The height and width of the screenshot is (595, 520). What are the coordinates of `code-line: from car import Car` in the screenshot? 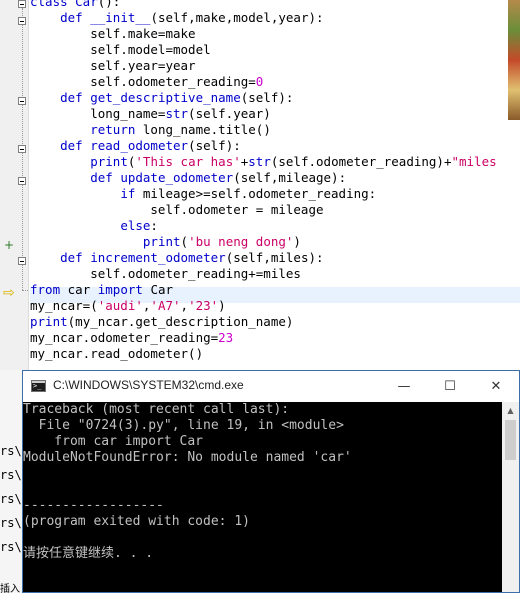 It's located at (101, 290).